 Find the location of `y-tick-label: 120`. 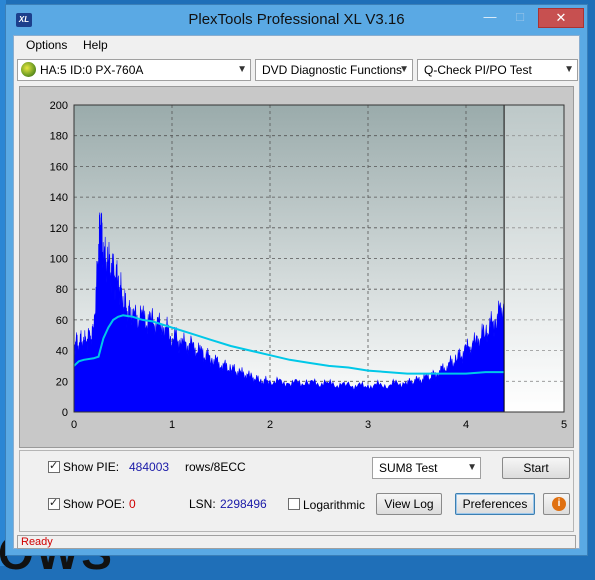

y-tick-label: 120 is located at coordinates (59, 229).